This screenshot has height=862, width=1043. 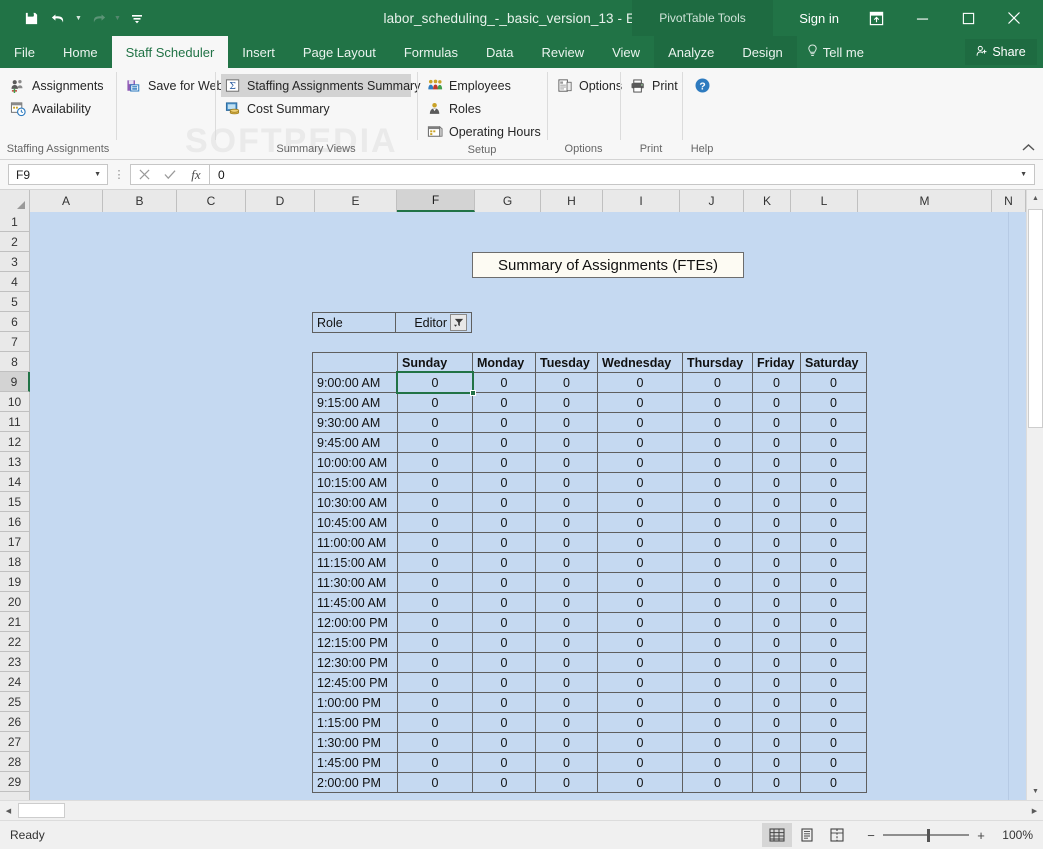 What do you see at coordinates (835, 52) in the screenshot?
I see `tell-me-box: Tell me` at bounding box center [835, 52].